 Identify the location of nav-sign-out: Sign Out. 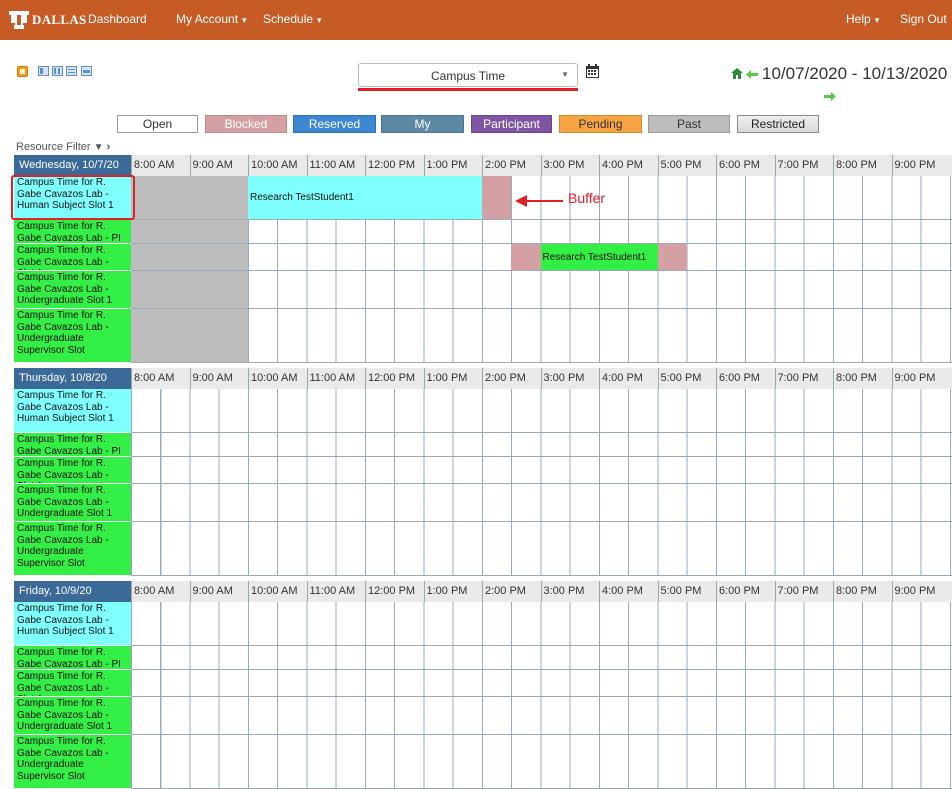
(923, 19).